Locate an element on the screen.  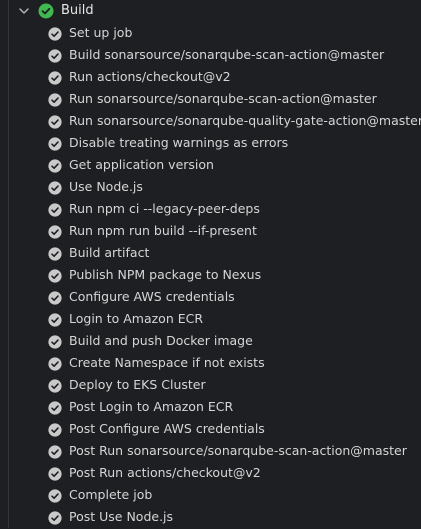
step-label: Post Configure AWS credentials is located at coordinates (167, 428).